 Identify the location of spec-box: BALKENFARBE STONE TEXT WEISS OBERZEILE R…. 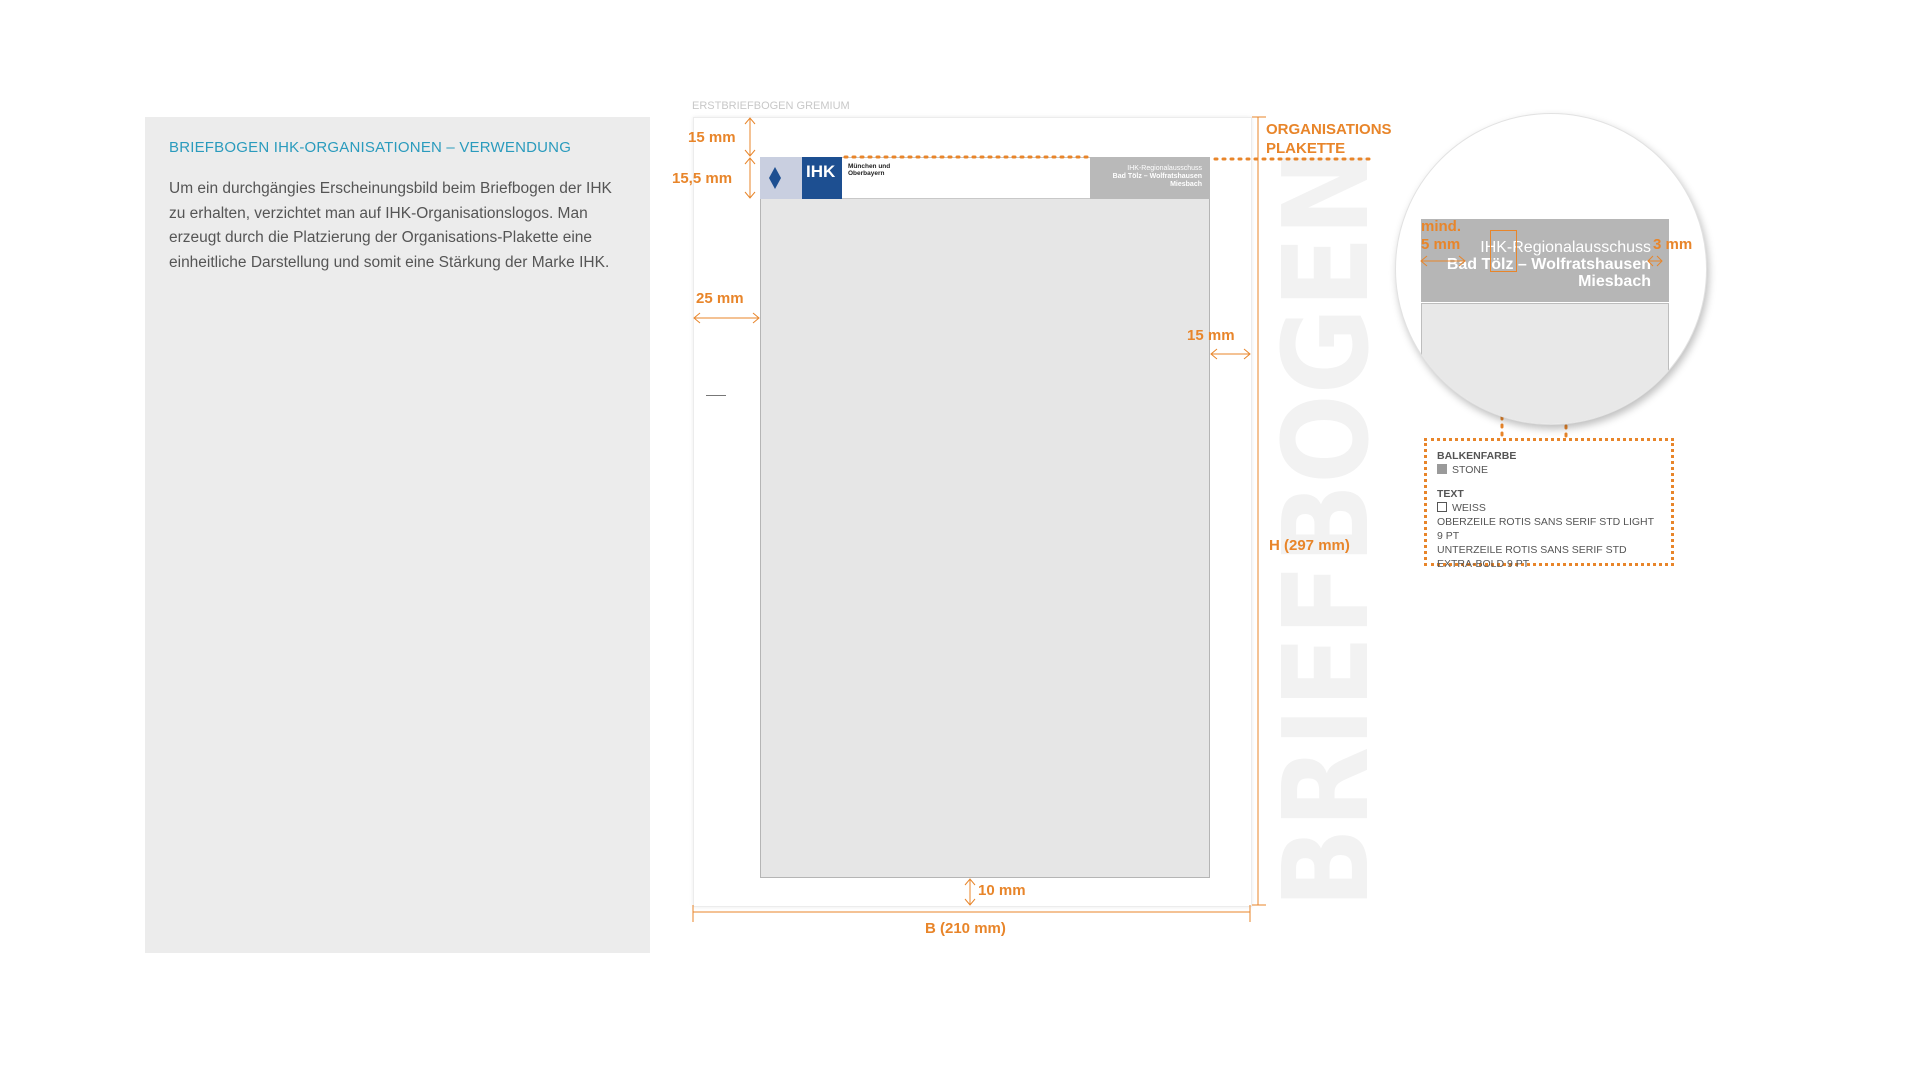
(1549, 504).